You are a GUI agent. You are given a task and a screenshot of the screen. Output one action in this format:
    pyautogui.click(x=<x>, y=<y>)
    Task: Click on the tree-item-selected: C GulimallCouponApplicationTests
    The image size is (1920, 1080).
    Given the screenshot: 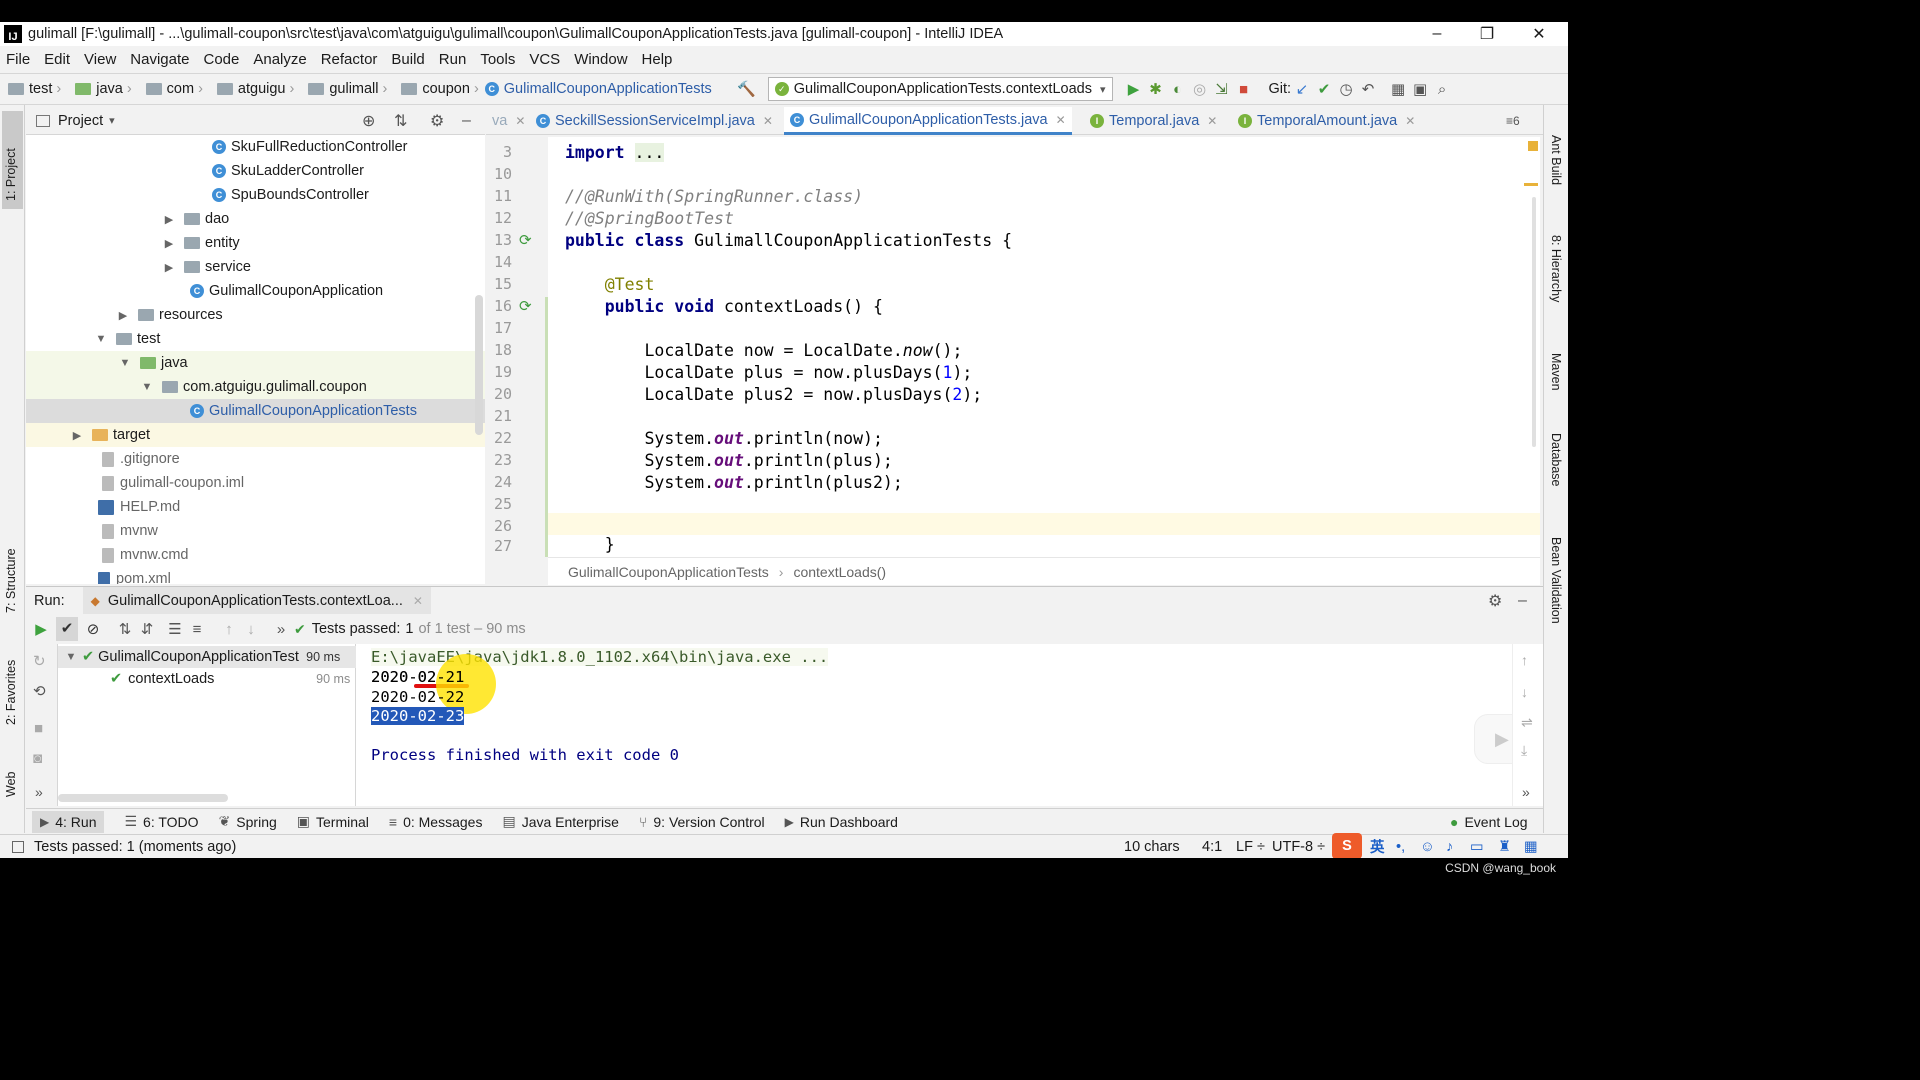 What is the action you would take?
    pyautogui.click(x=255, y=411)
    